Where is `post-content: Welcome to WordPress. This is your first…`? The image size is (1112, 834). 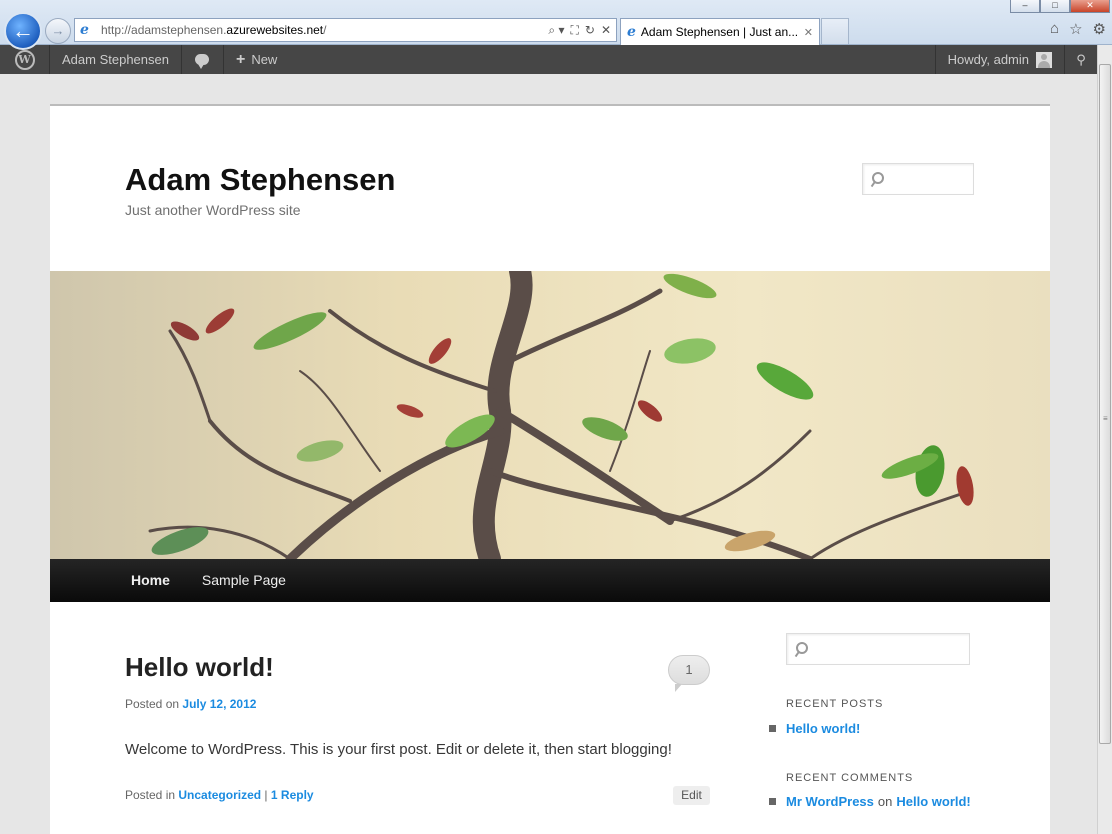
post-content: Welcome to WordPress. This is your first… is located at coordinates (398, 749).